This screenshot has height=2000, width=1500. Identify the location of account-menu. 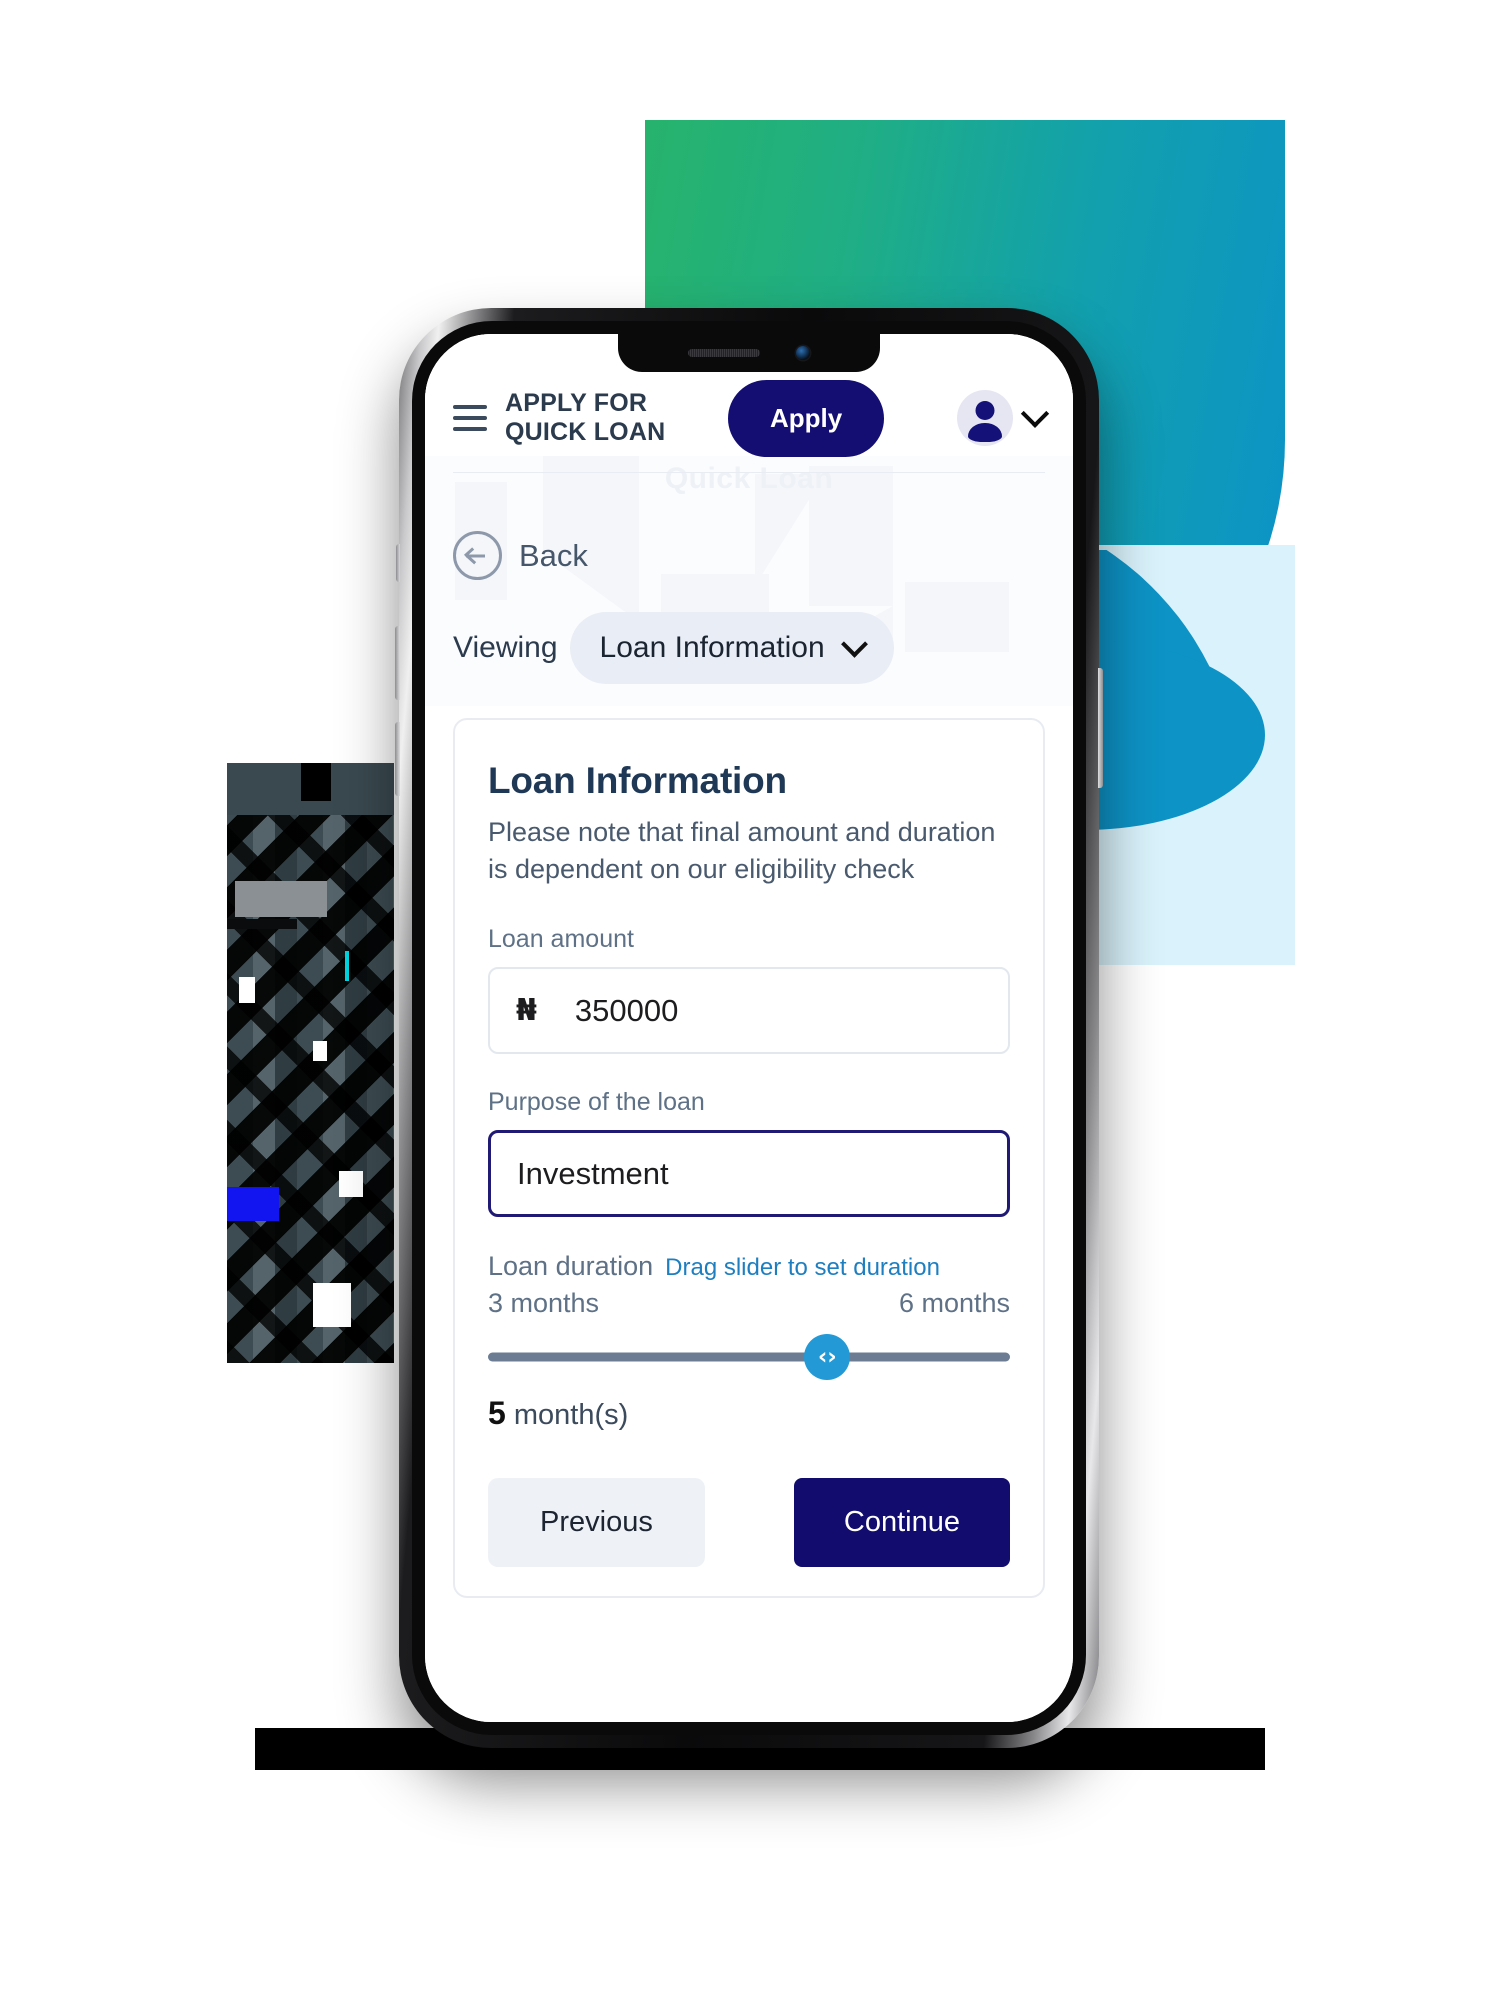
(1003, 418).